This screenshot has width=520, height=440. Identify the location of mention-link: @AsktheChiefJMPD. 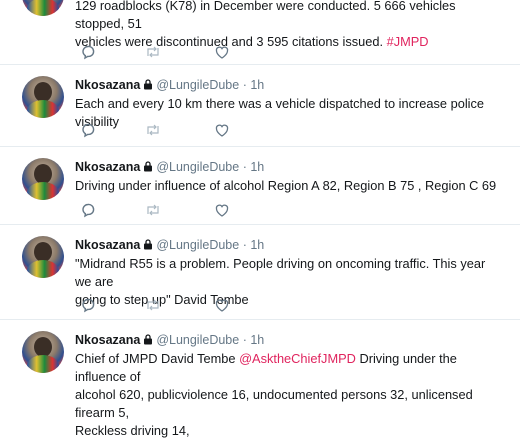
(297, 358).